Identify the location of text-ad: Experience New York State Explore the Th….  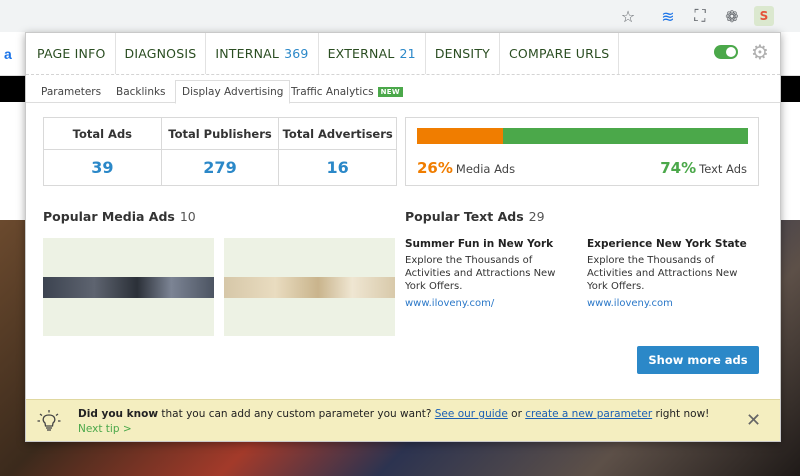
(672, 273).